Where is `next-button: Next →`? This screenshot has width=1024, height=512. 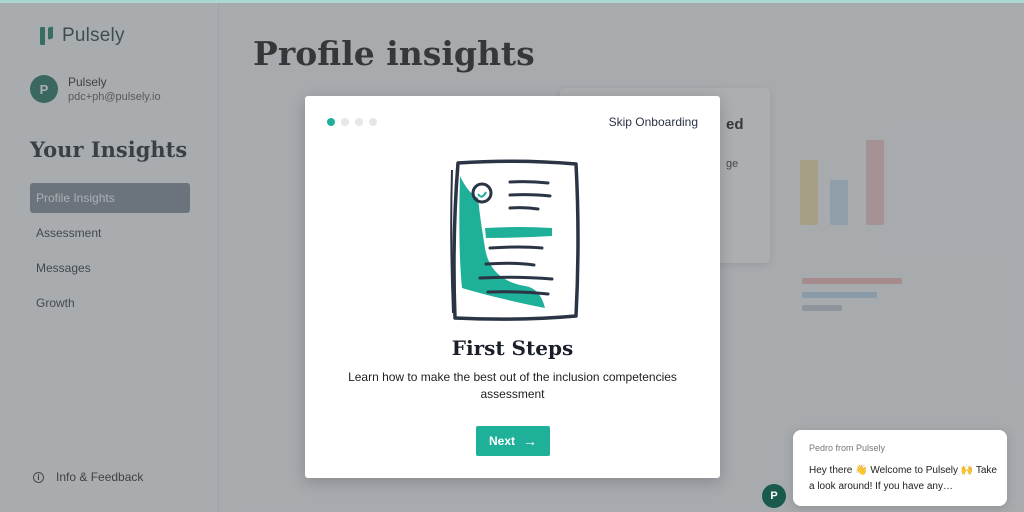
next-button: Next → is located at coordinates (513, 441).